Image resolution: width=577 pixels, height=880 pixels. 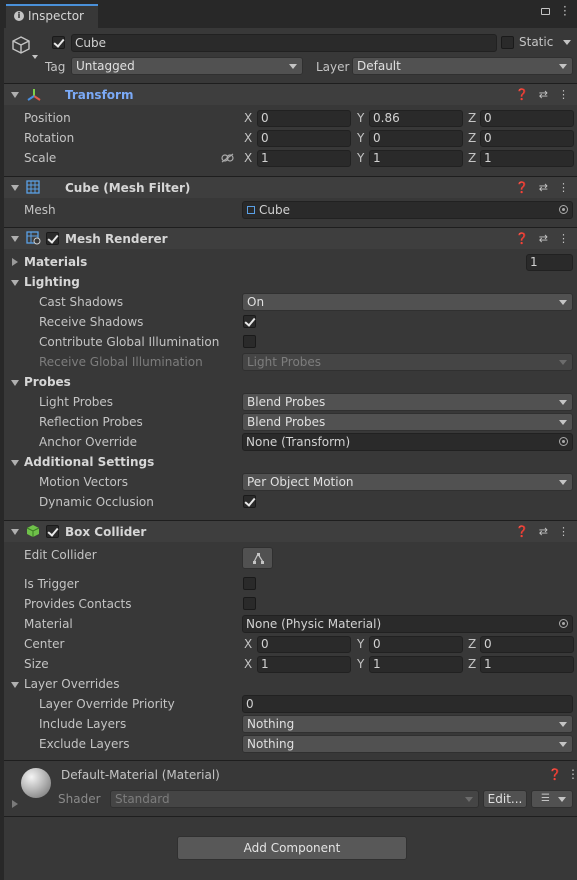 I want to click on reflection-probes-dropdown: Blend Probes, so click(x=407, y=422).